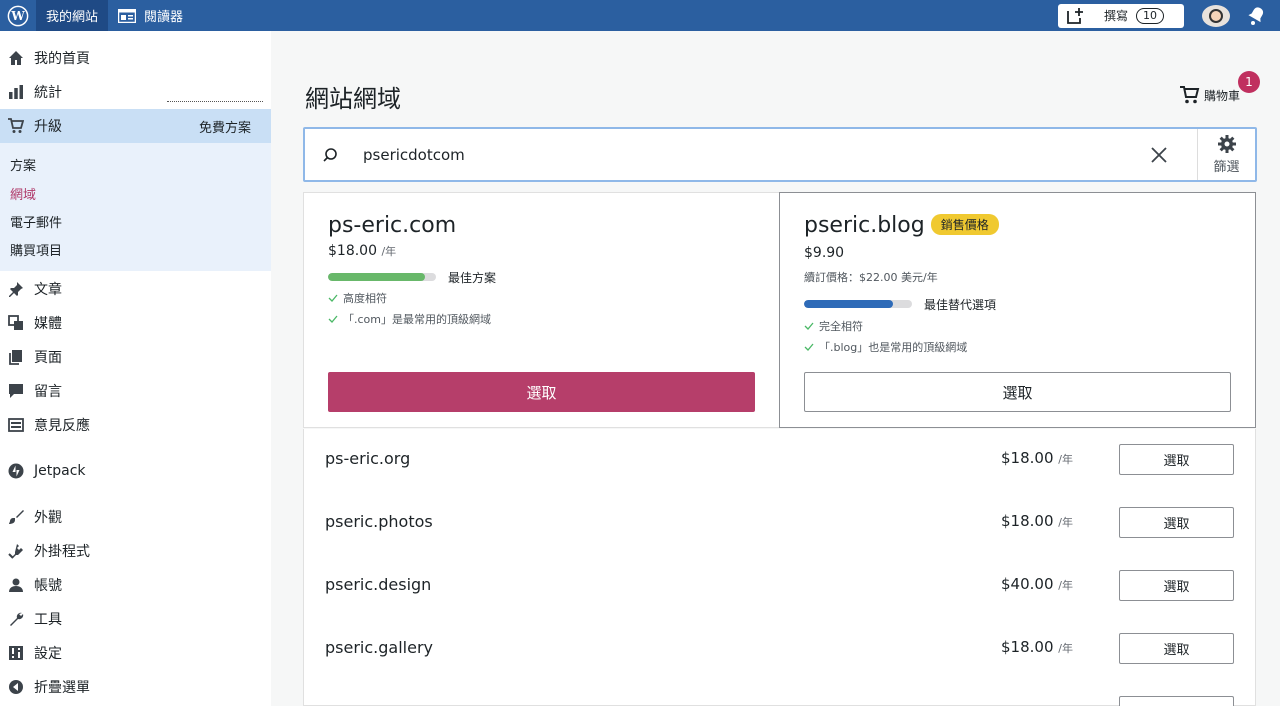  I want to click on check-item: 「.com」是最常用的頂級網域, so click(409, 319).